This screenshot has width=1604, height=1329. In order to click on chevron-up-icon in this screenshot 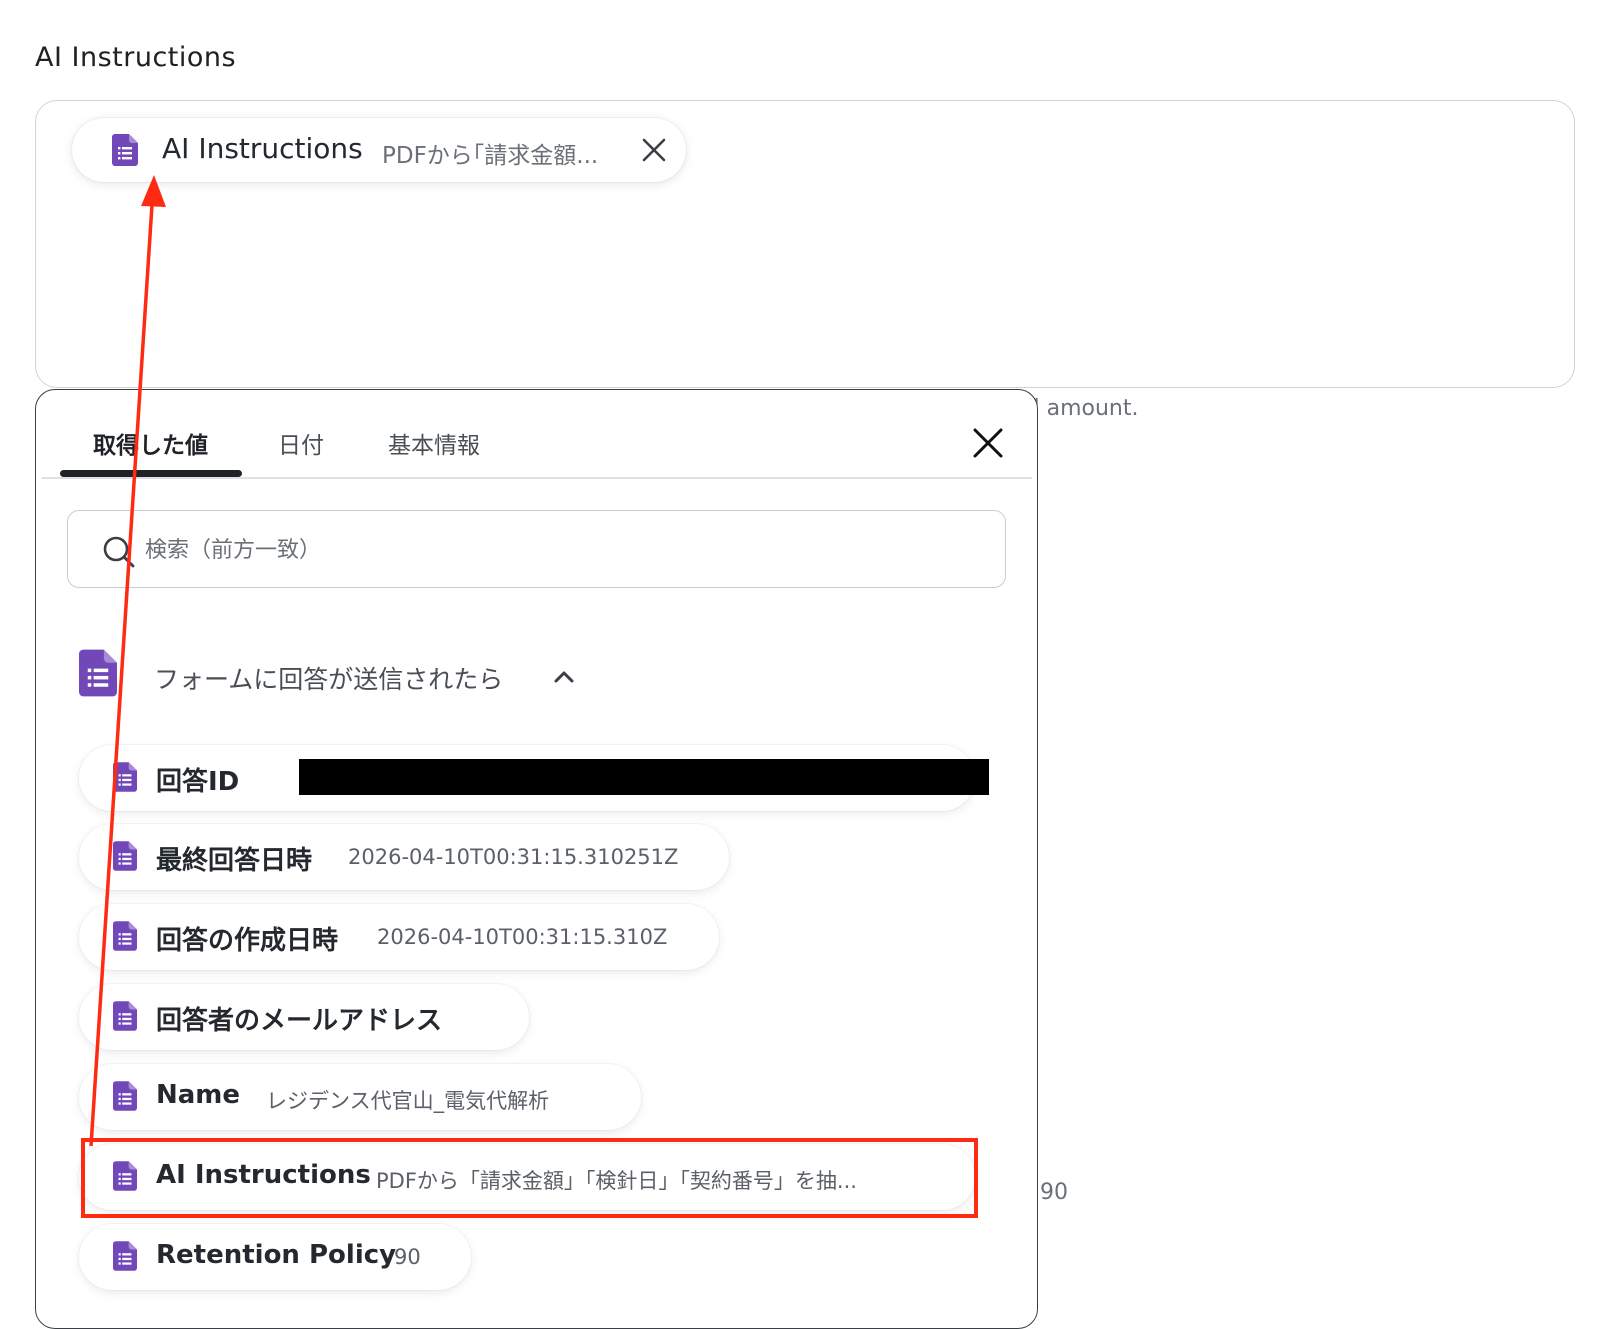, I will do `click(564, 679)`.